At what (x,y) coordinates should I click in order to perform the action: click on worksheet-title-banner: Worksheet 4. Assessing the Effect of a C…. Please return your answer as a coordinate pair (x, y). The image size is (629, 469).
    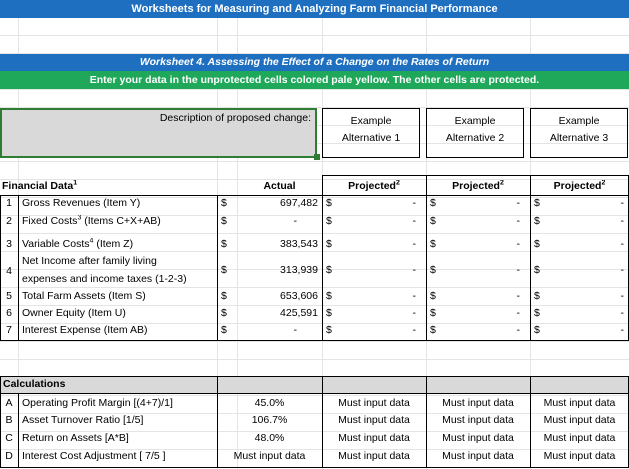
    Looking at the image, I should click on (314, 62).